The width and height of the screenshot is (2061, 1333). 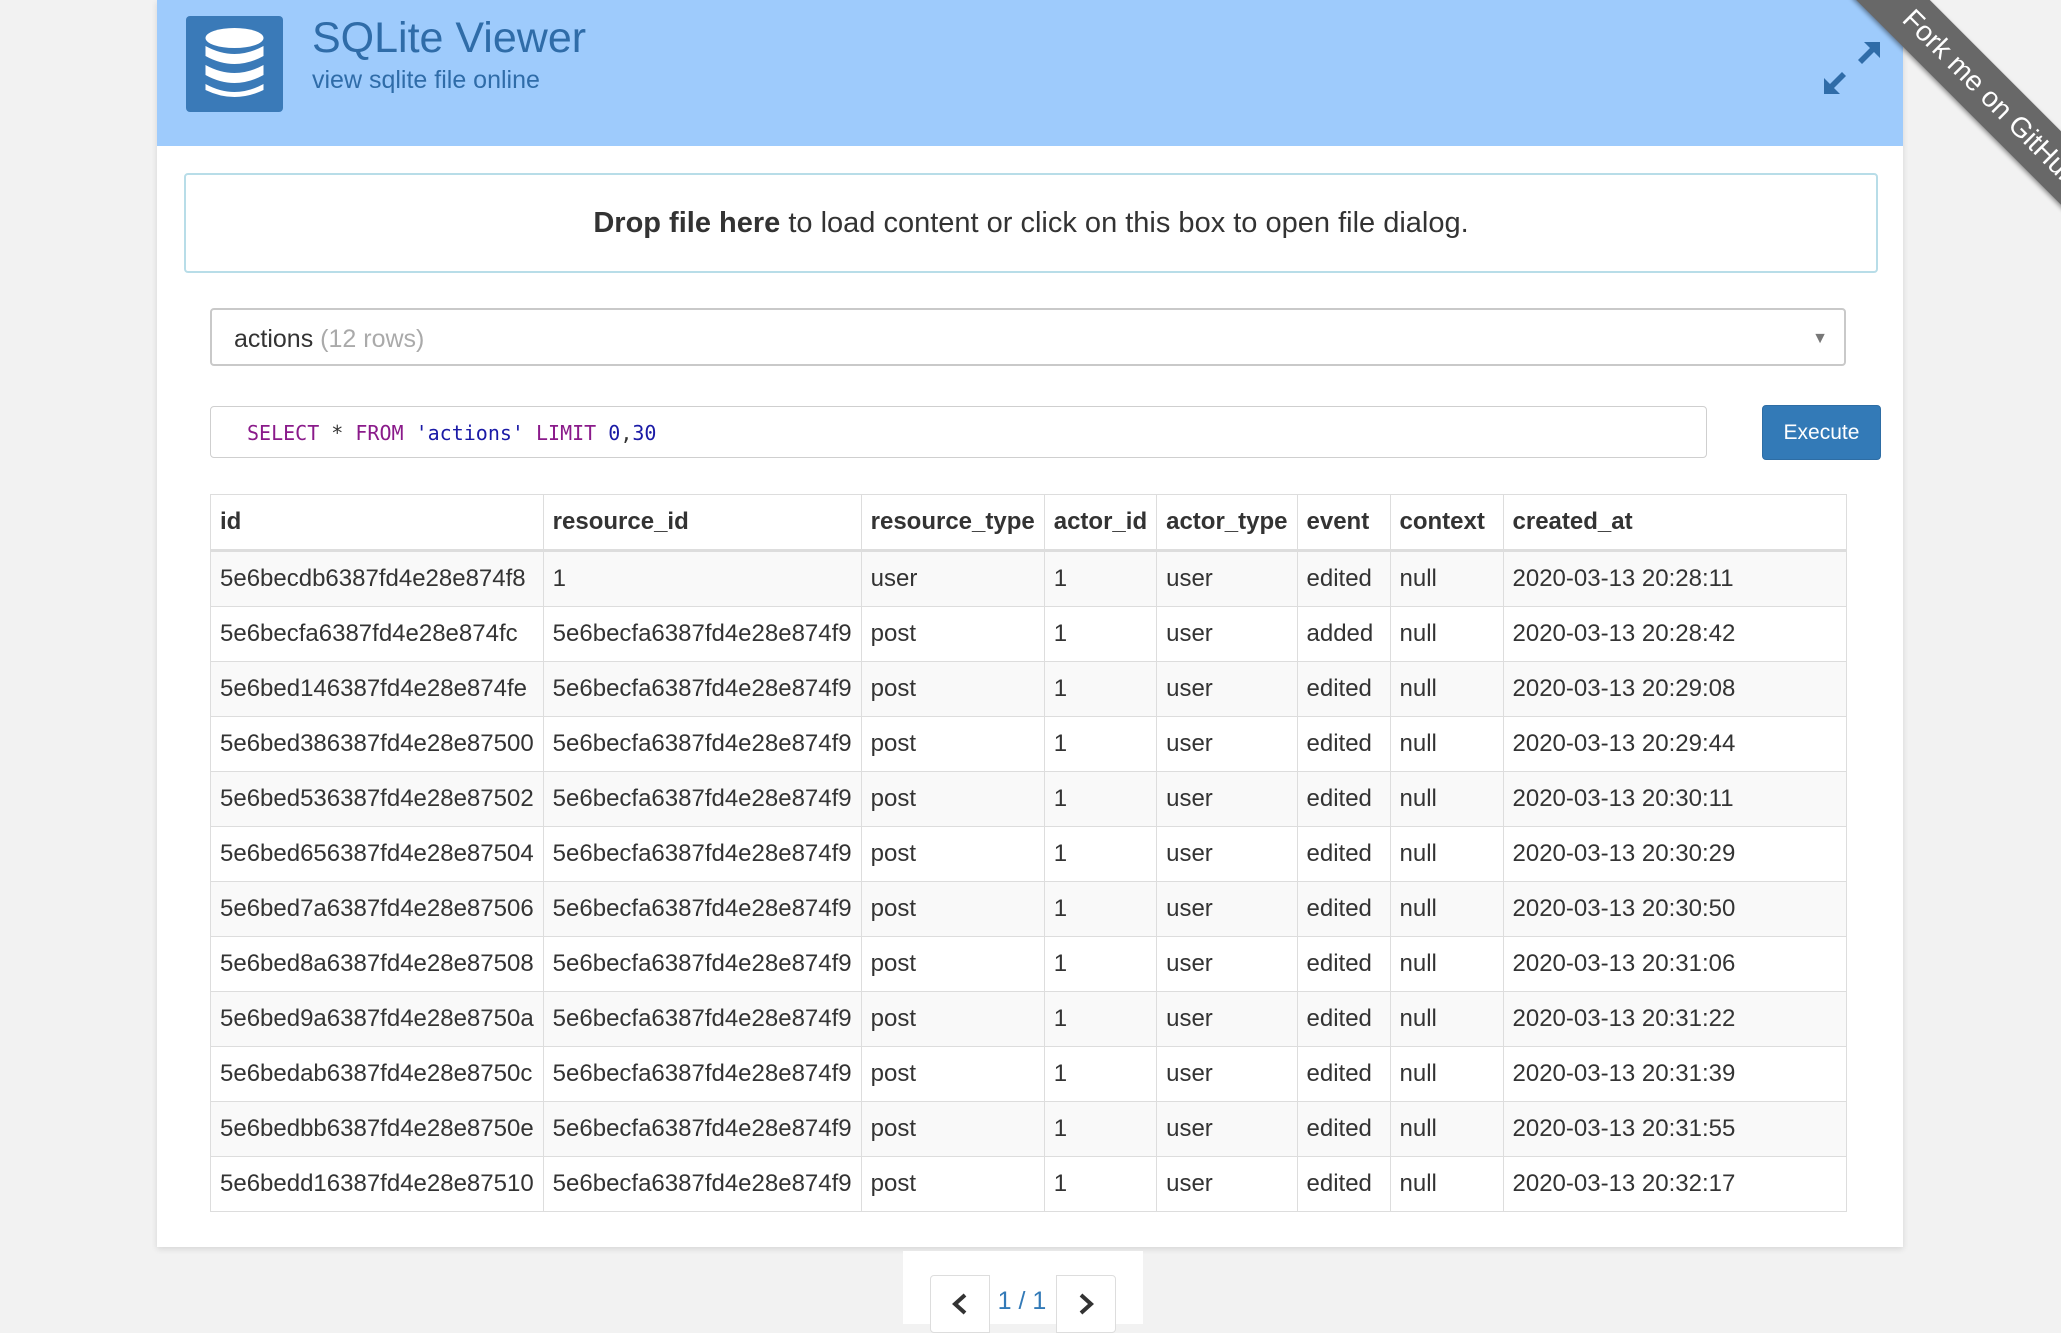 What do you see at coordinates (1956, 110) in the screenshot?
I see `fork-on-github-ribbon: Fork me on GitHub` at bounding box center [1956, 110].